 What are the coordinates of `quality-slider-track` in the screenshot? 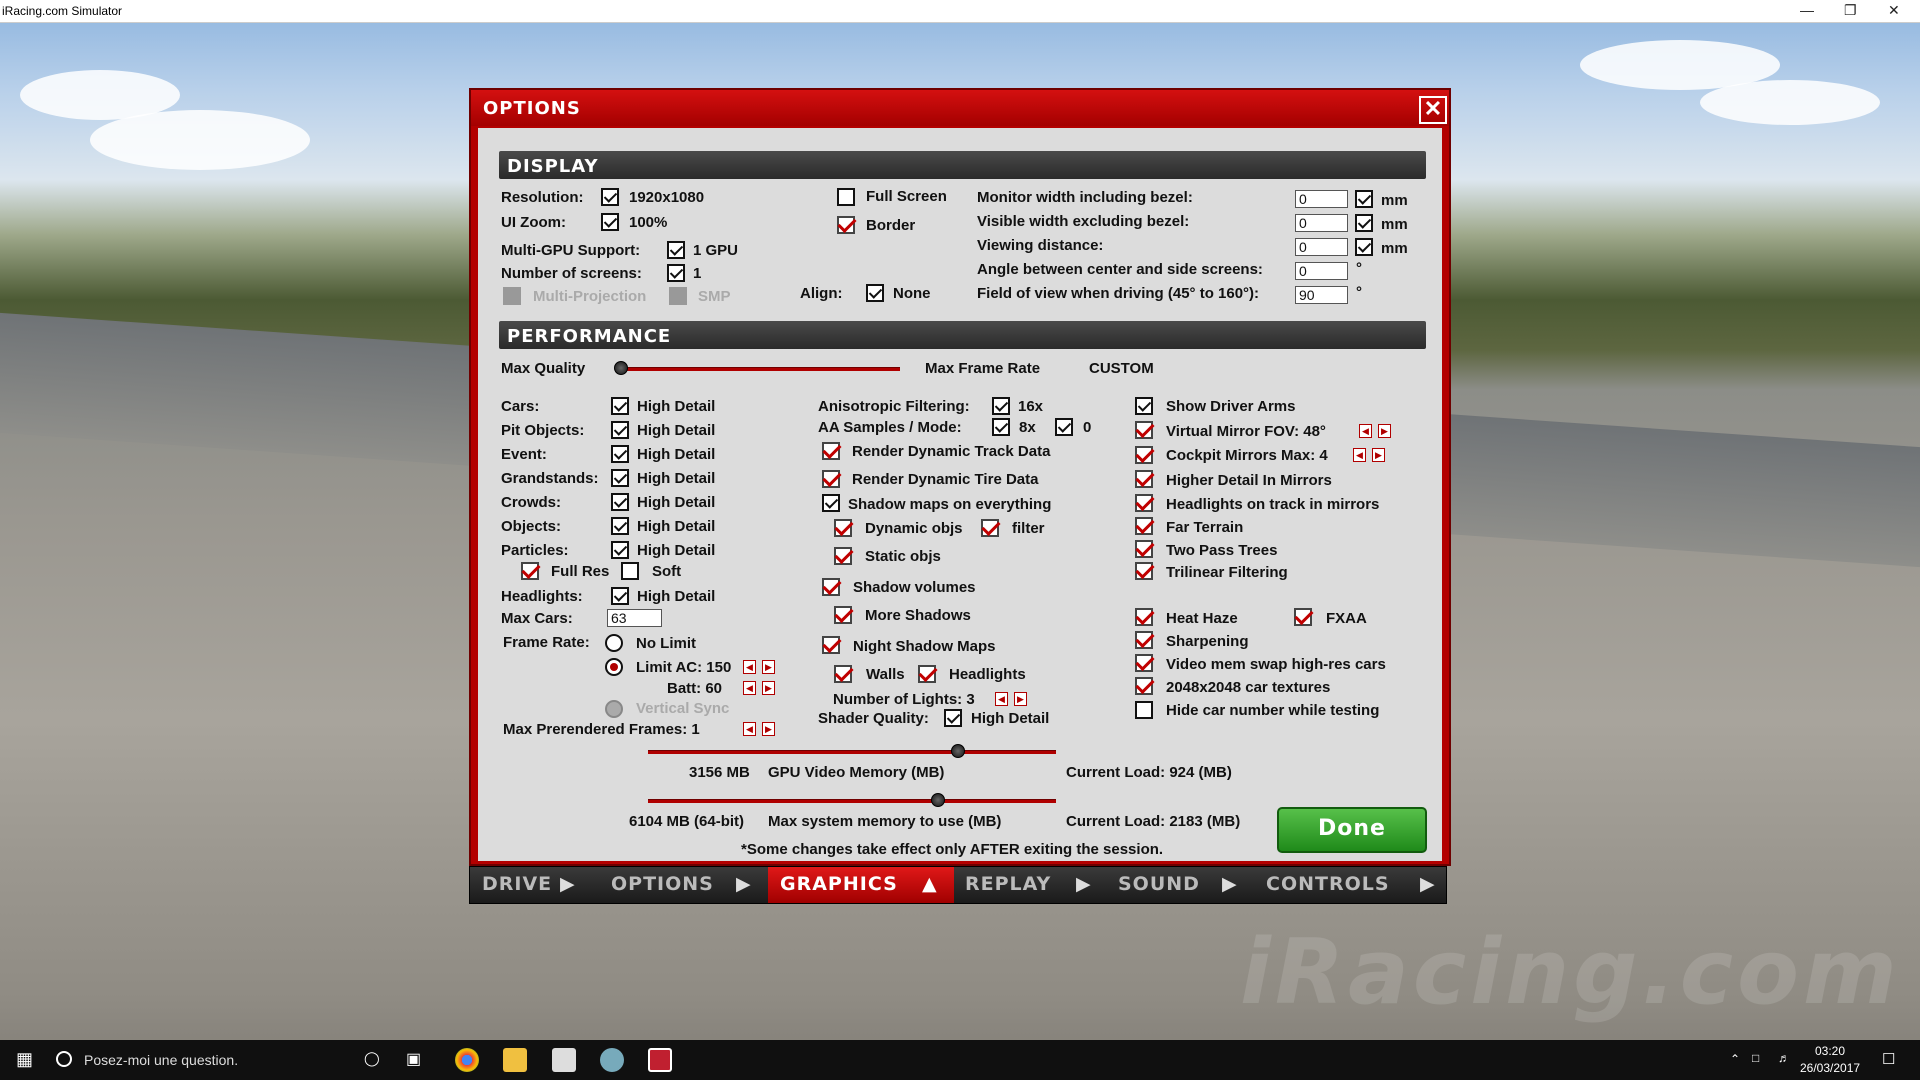 It's located at (760, 369).